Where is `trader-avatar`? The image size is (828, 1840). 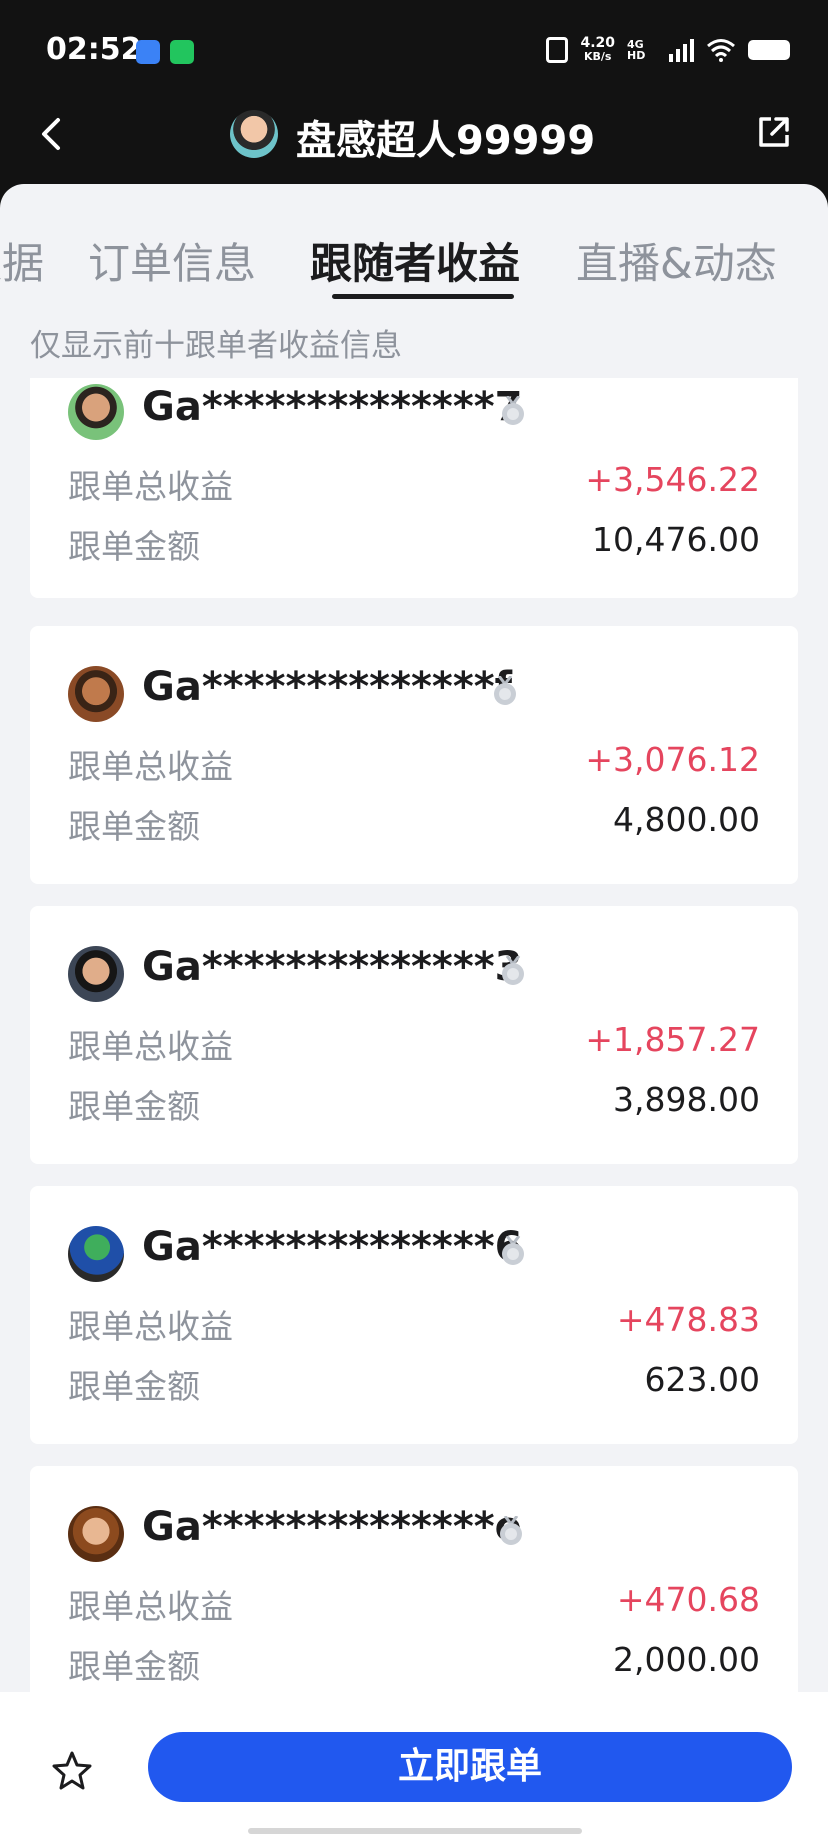
trader-avatar is located at coordinates (254, 134).